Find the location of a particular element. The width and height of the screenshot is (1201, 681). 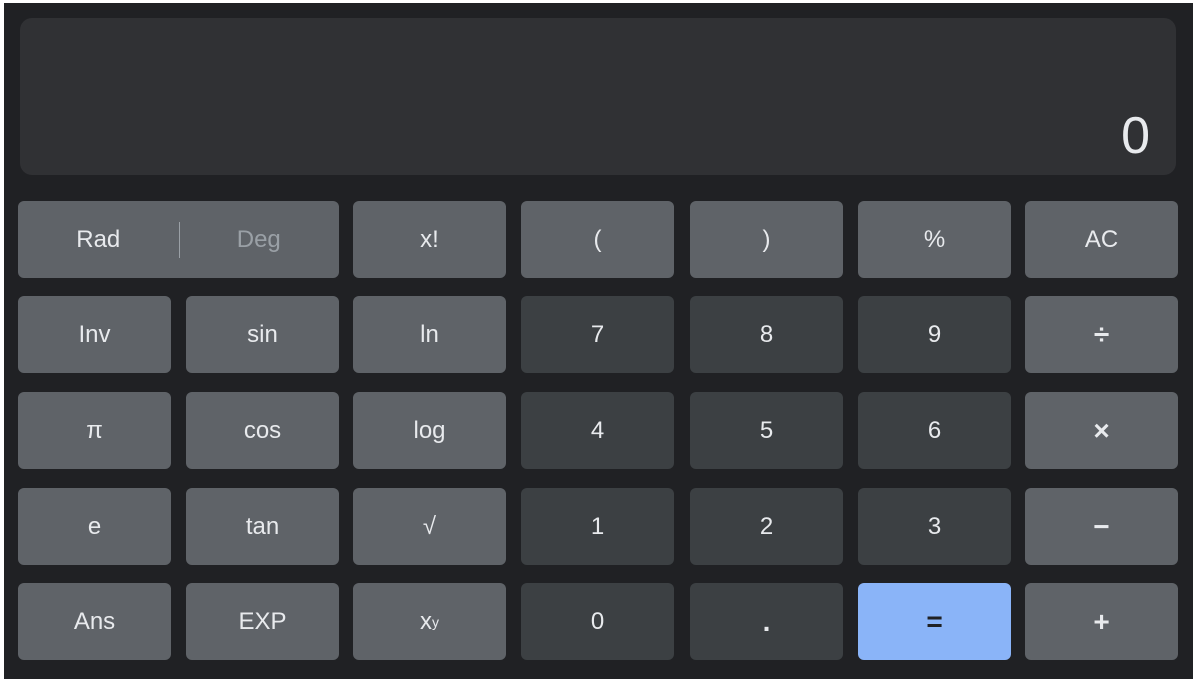

decimal-button: . is located at coordinates (766, 621).